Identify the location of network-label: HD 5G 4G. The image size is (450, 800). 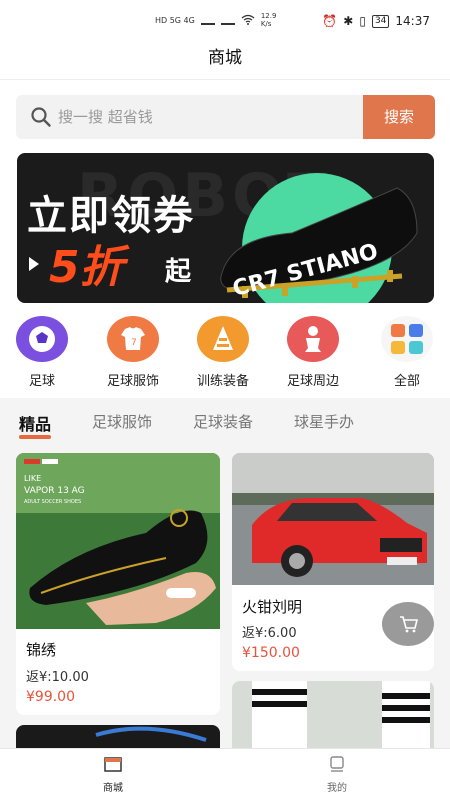
(175, 20).